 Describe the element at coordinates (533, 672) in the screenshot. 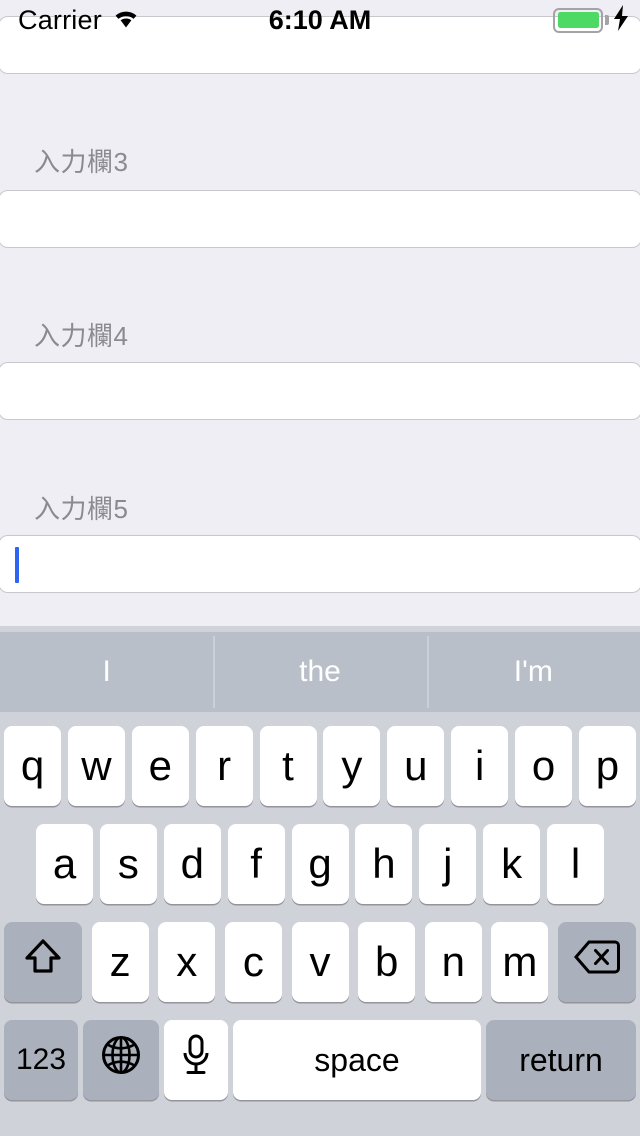

I see `prediction-candidate-2: I'm` at that location.